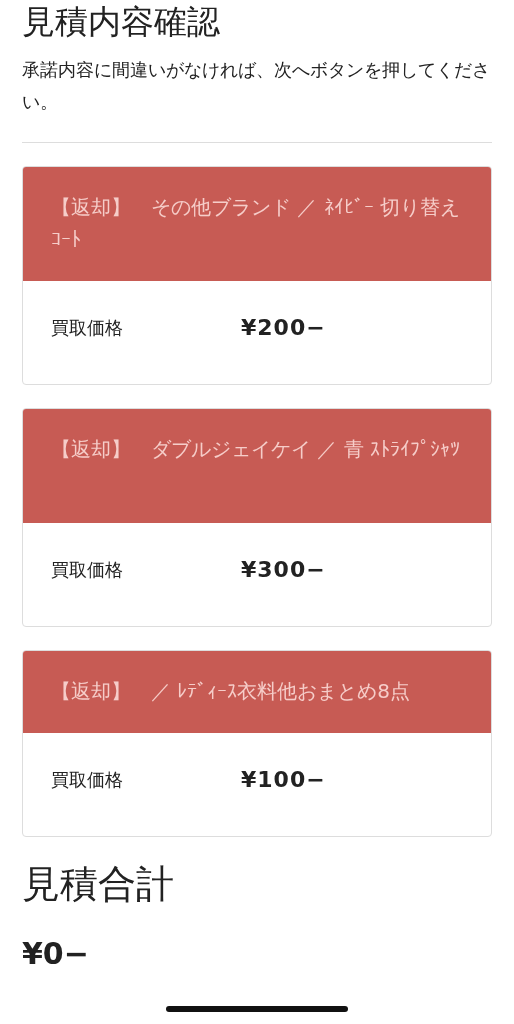 This screenshot has width=514, height=1024. Describe the element at coordinates (256, 86) in the screenshot. I see `instruction-text: 承諾内容に間違いがなければ、次へボタンを押してください。` at that location.